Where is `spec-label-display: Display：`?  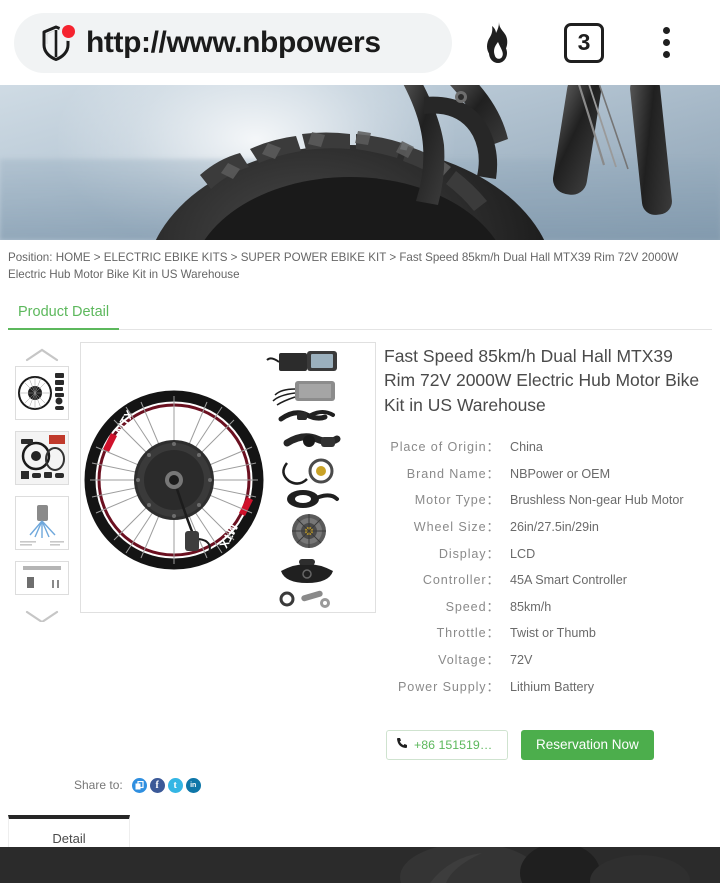 spec-label-display: Display： is located at coordinates (469, 553).